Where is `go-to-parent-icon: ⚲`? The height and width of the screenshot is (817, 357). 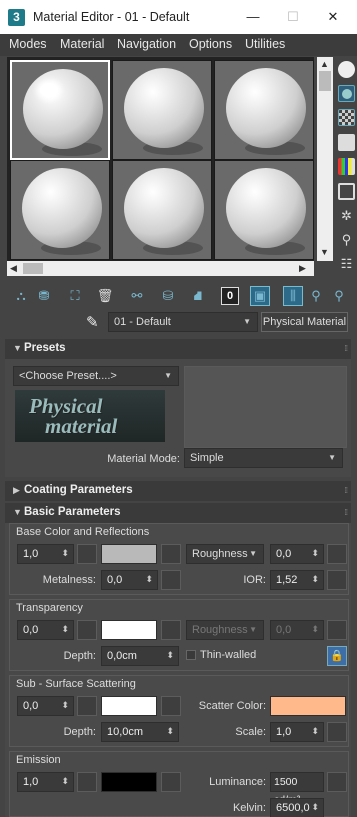
go-to-parent-icon: ⚲ is located at coordinates (316, 296).